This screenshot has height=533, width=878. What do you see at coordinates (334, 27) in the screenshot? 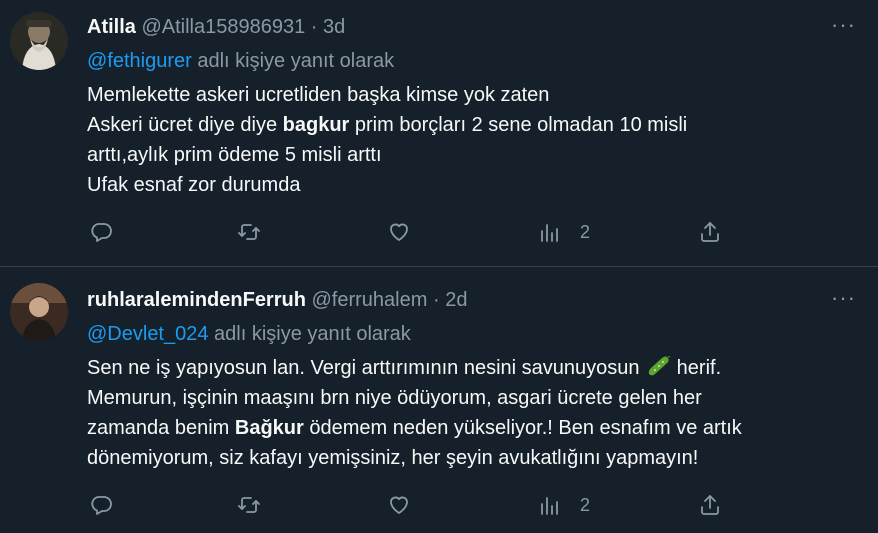
I see `timestamp: 3d` at bounding box center [334, 27].